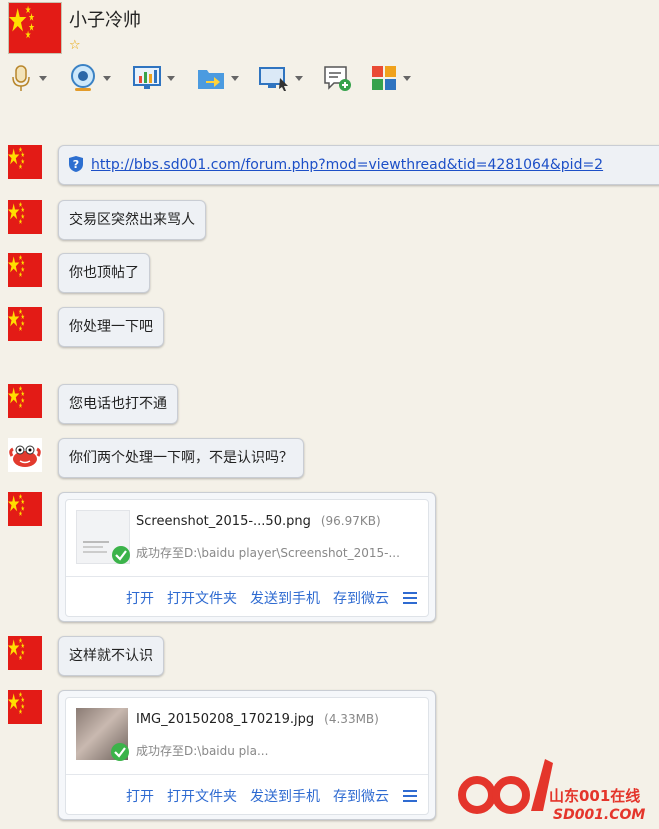 The image size is (659, 829). I want to click on contact-avatar, so click(35, 28).